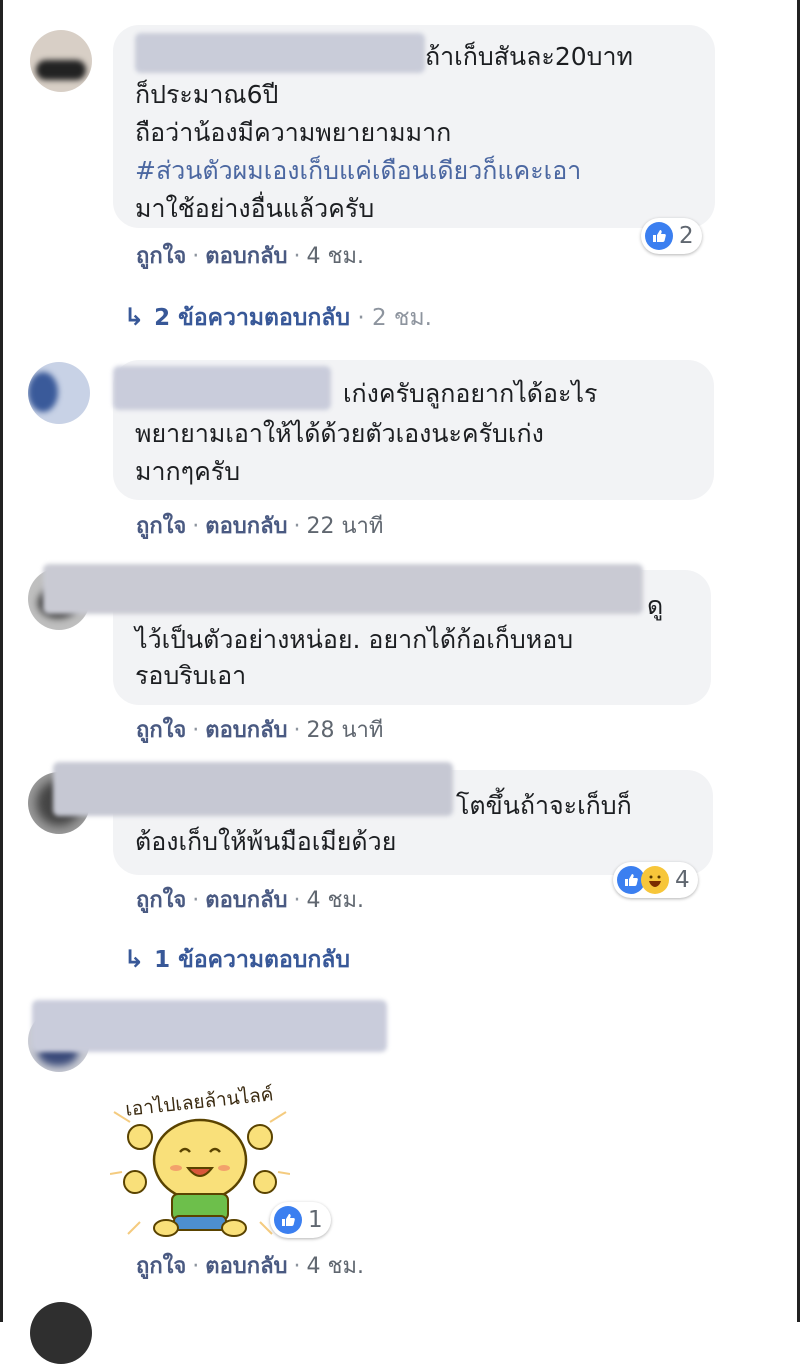 The width and height of the screenshot is (800, 1364). Describe the element at coordinates (191, 675) in the screenshot. I see `comment-text: รอบริบเอา` at that location.